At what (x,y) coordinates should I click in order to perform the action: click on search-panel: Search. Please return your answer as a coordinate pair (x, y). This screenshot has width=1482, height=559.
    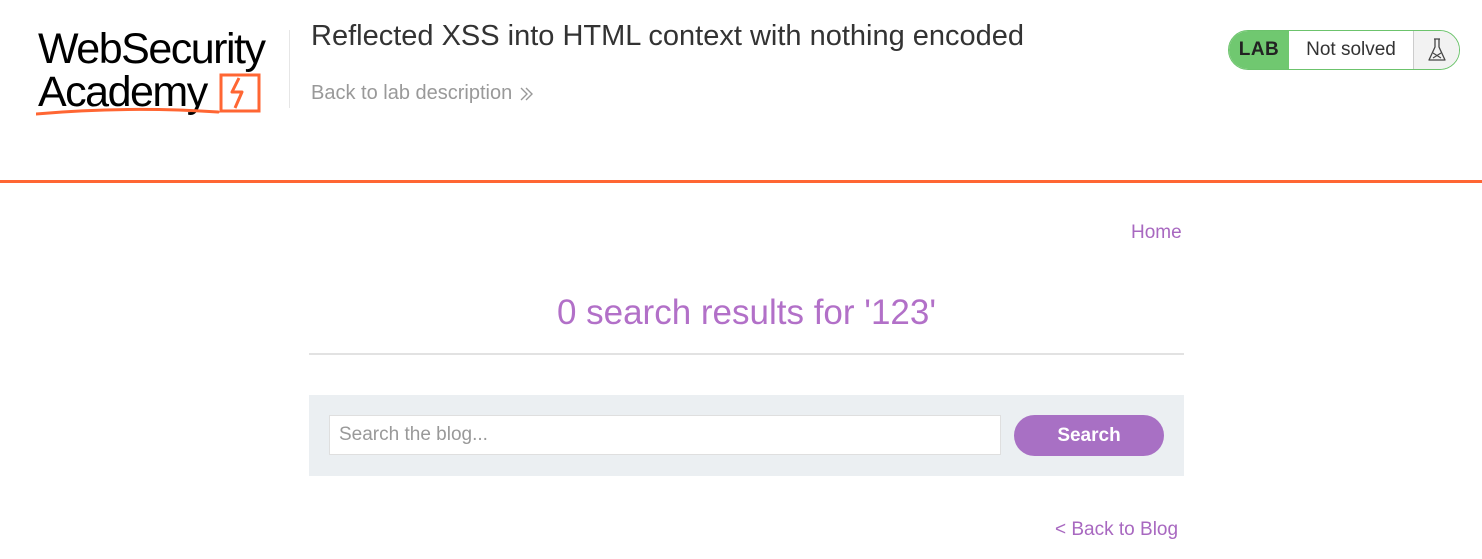
    Looking at the image, I should click on (746, 435).